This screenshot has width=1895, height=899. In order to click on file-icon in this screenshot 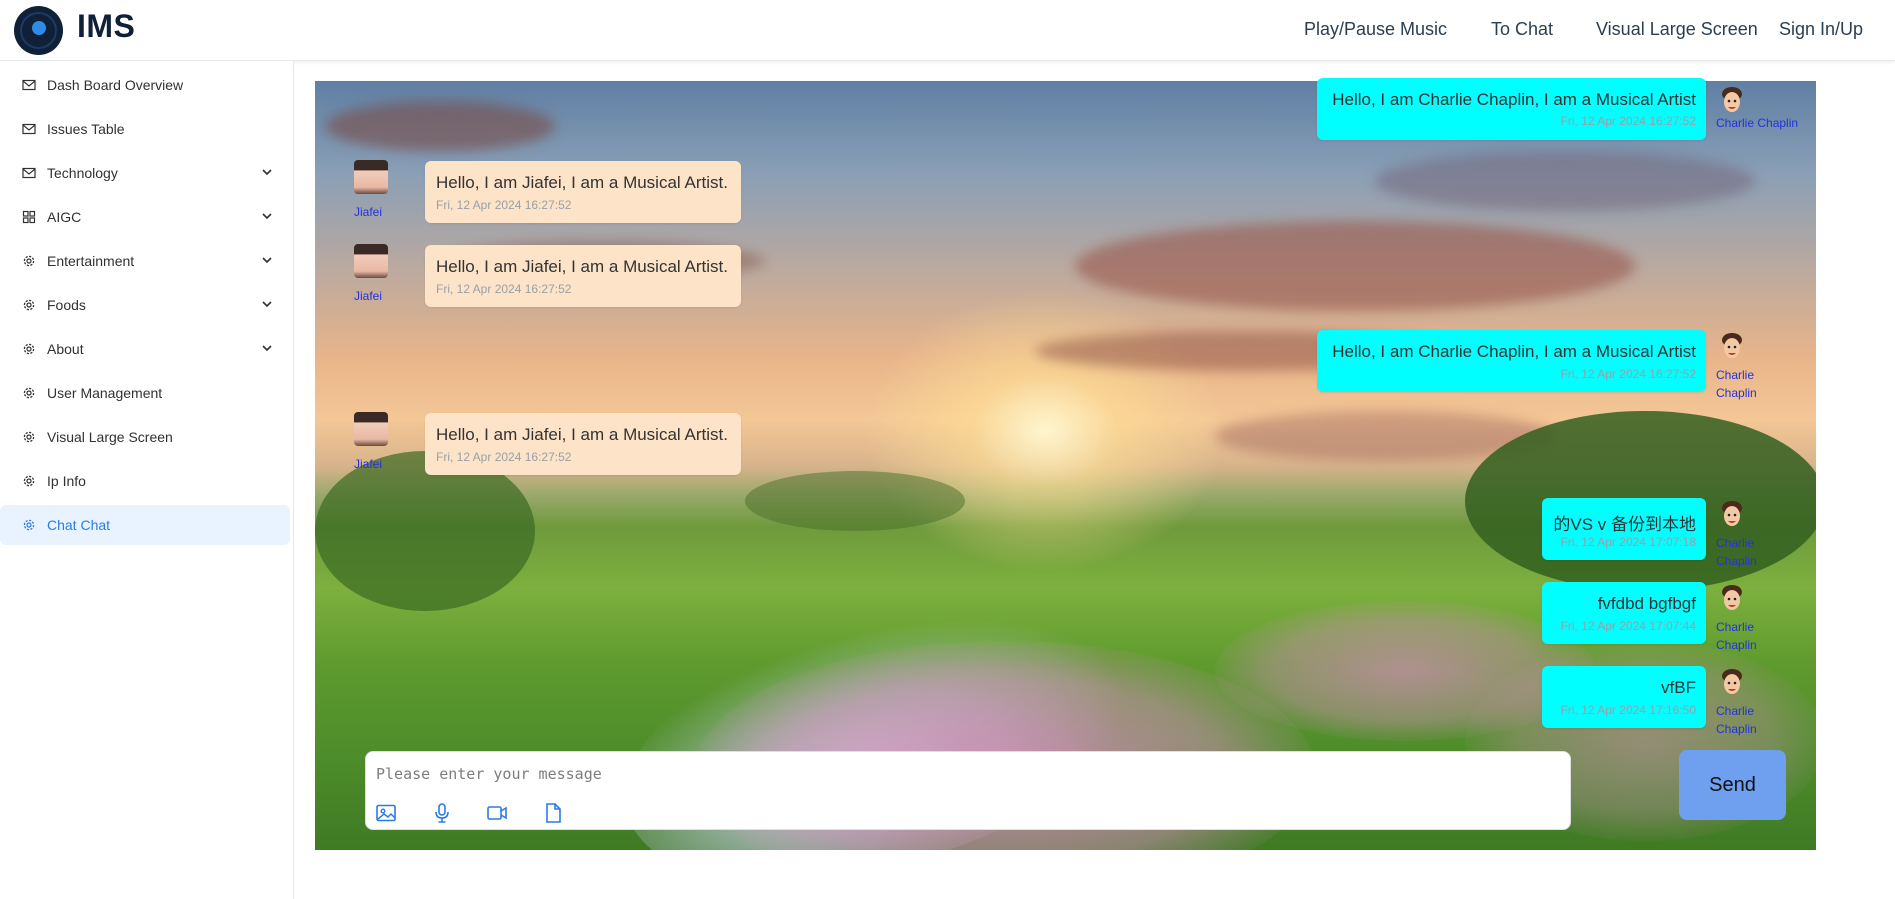, I will do `click(553, 813)`.